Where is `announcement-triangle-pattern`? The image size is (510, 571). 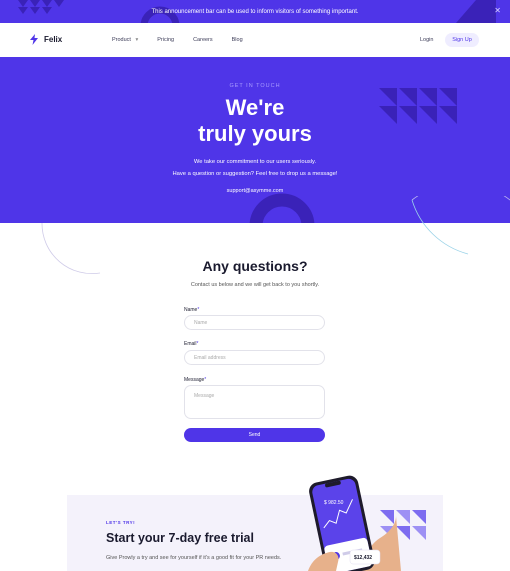 announcement-triangle-pattern is located at coordinates (41, 7).